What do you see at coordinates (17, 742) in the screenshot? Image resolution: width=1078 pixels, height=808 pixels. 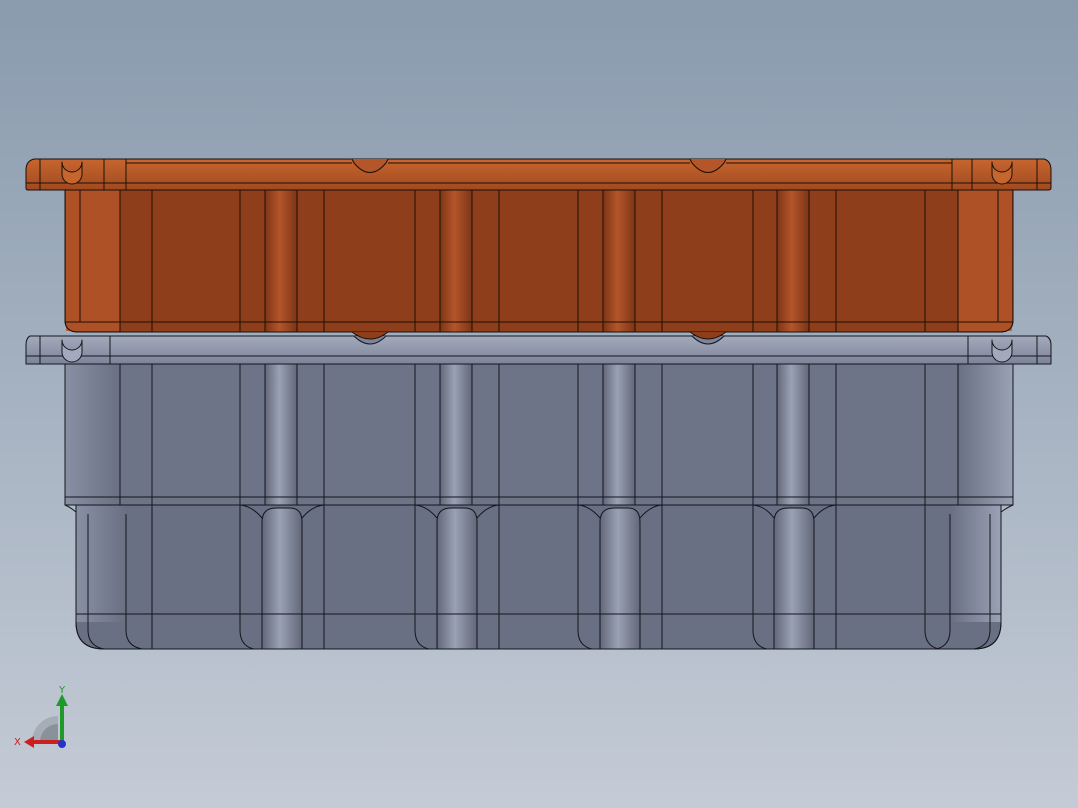 I see `x-axis-label: X` at bounding box center [17, 742].